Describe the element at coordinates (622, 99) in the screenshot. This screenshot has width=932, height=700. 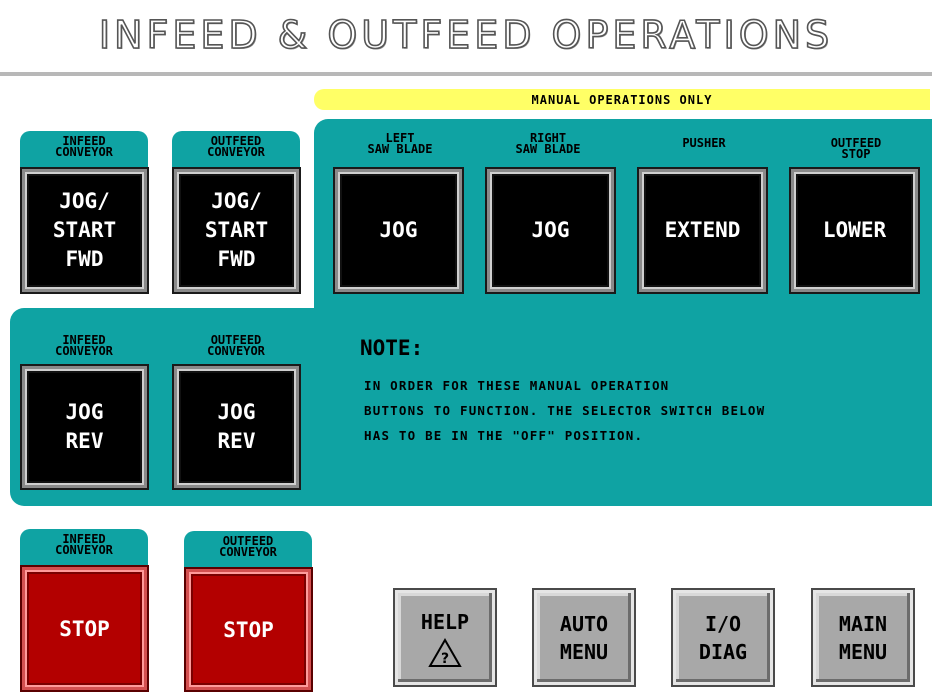
I see `manual-operations-banner: MANUAL OPERATIONS ONLY` at that location.